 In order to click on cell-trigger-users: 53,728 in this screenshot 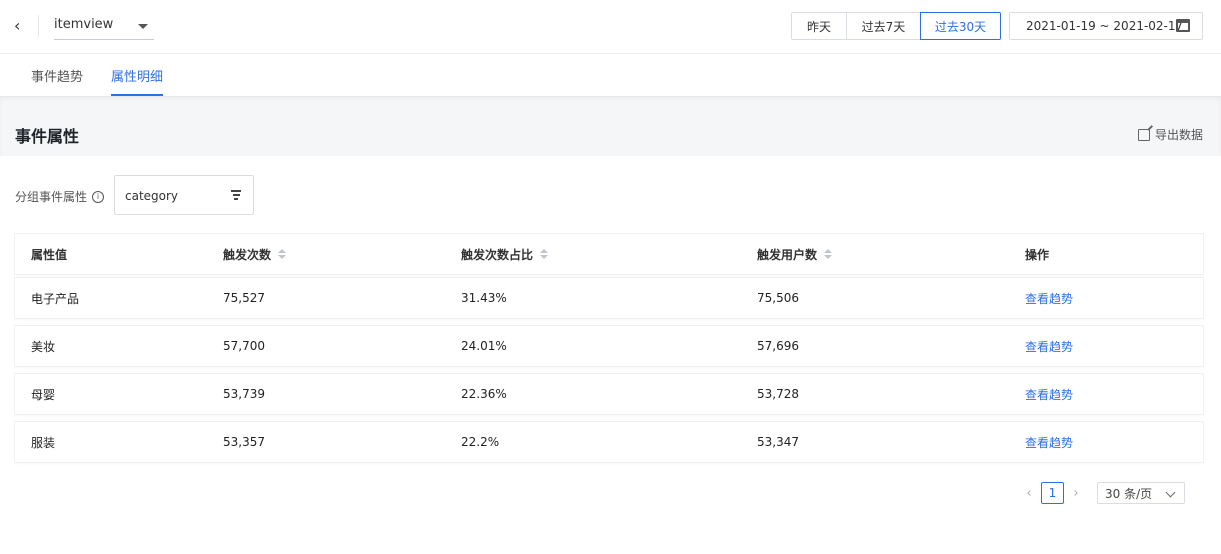, I will do `click(778, 394)`.